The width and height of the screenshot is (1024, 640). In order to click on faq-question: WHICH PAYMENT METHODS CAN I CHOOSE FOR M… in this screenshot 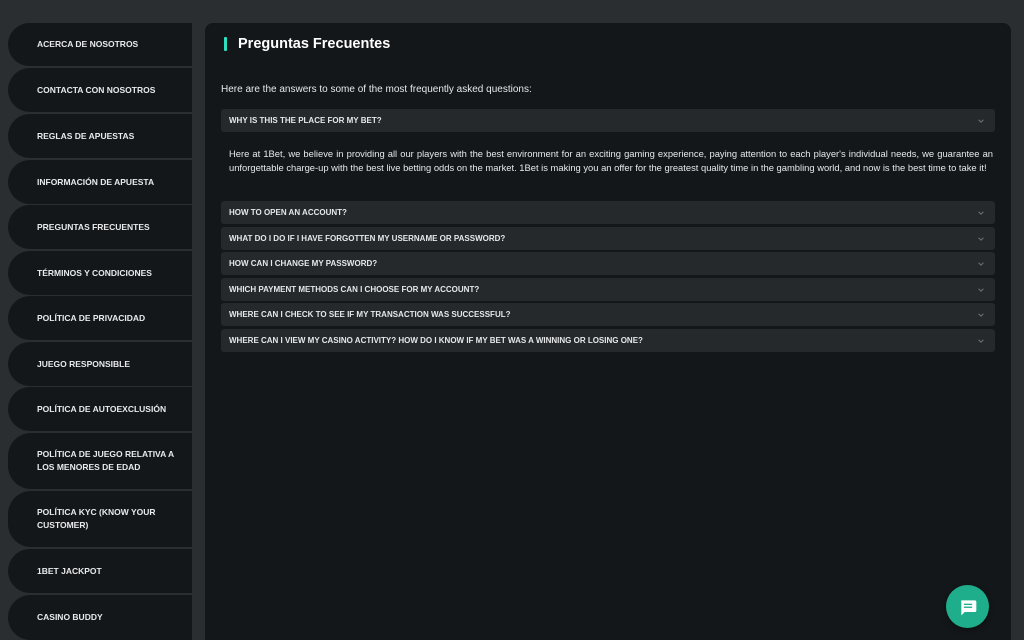, I will do `click(354, 289)`.